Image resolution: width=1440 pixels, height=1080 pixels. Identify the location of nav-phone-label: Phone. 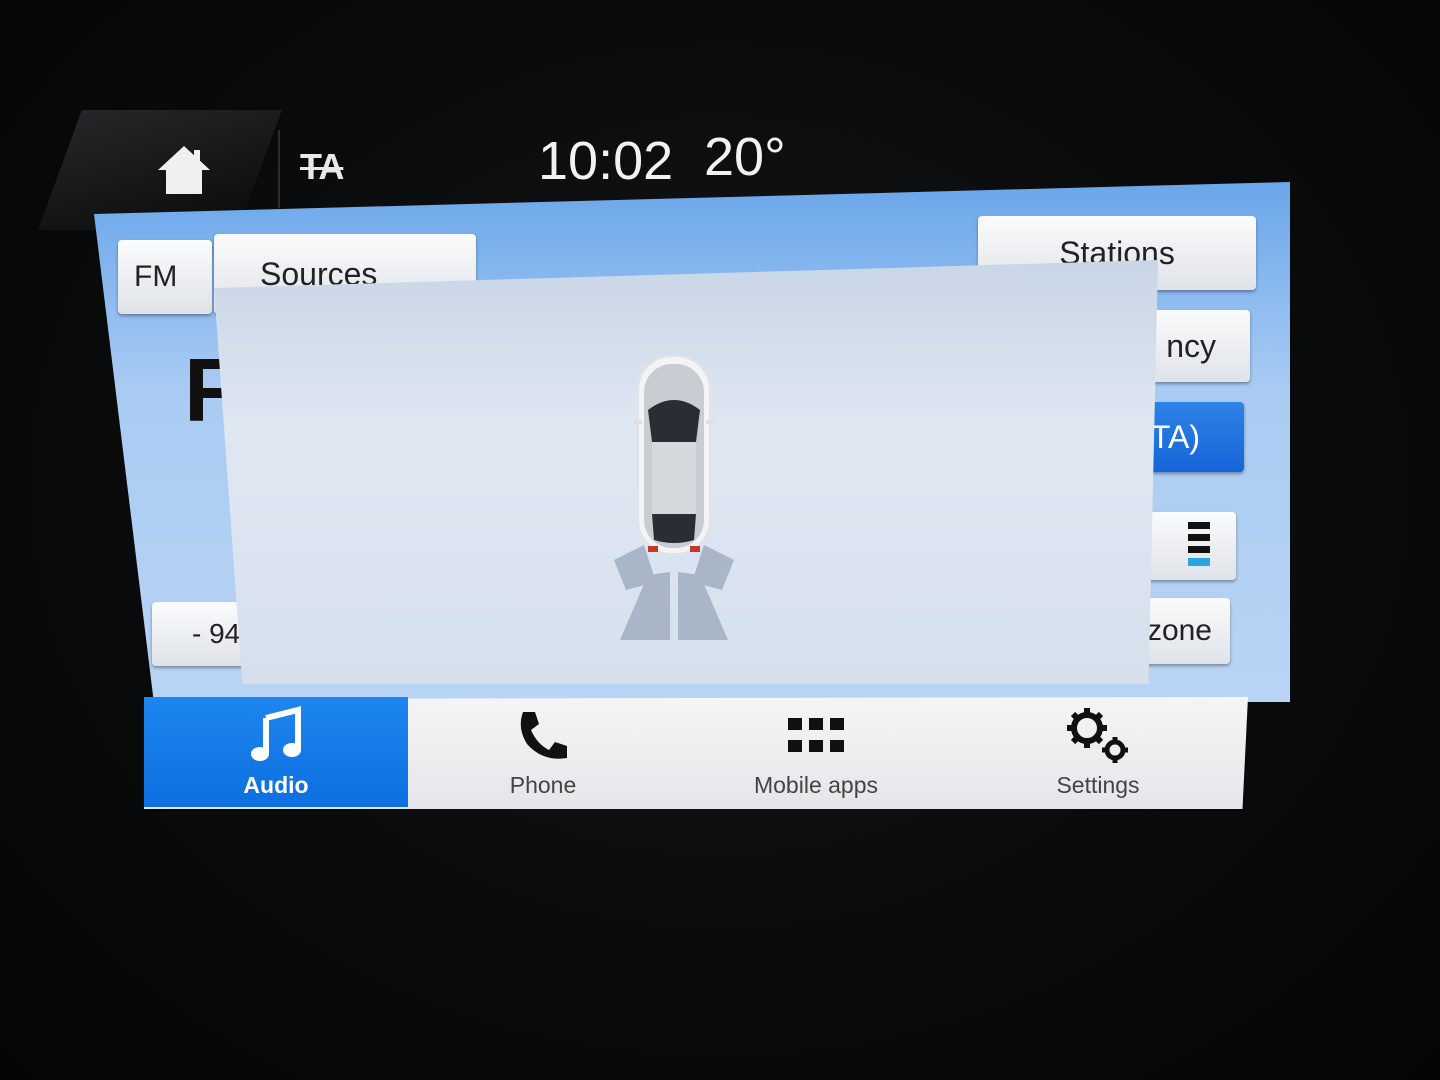
(543, 785).